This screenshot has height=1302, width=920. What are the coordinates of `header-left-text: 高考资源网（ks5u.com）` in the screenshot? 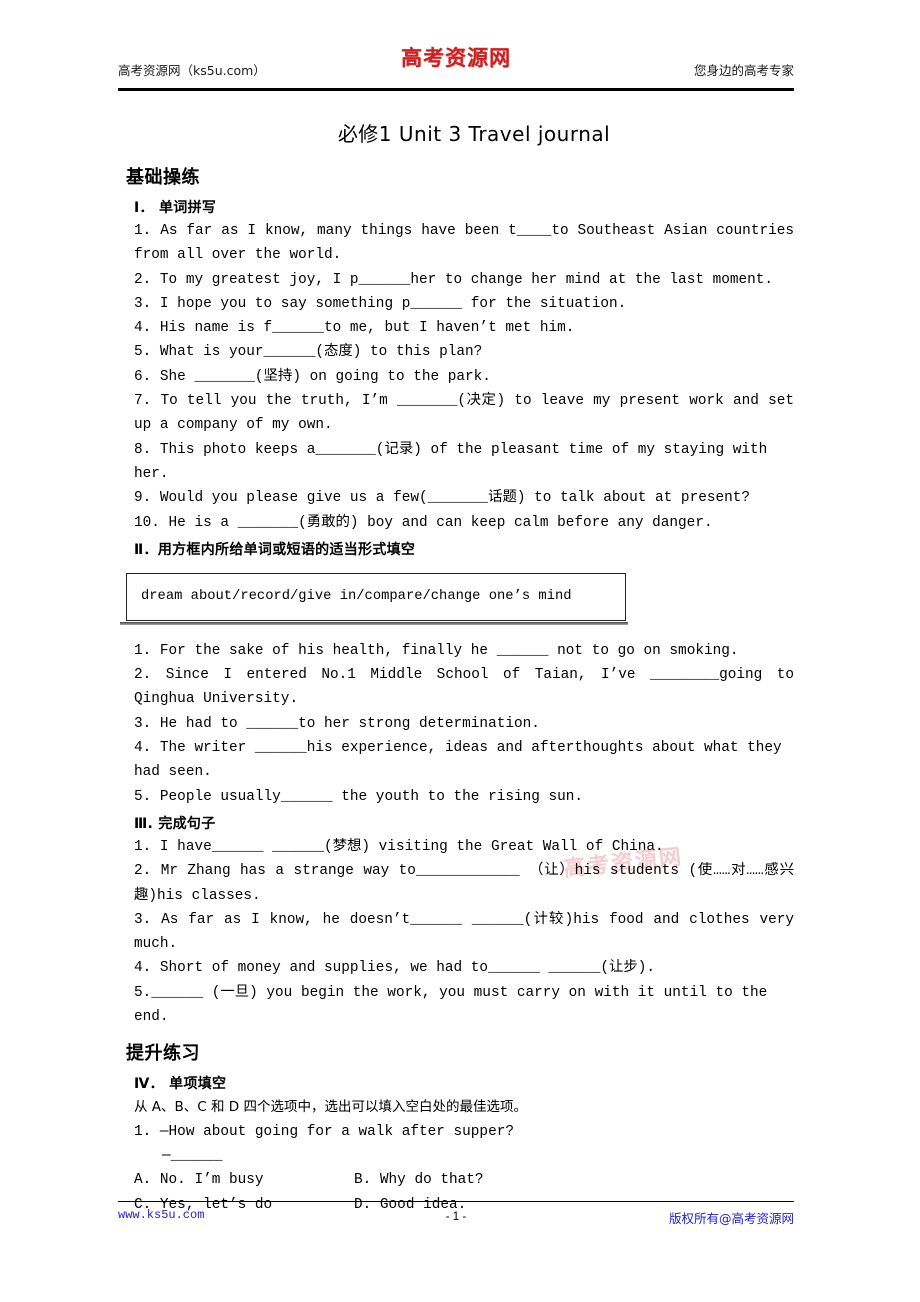 It's located at (192, 70).